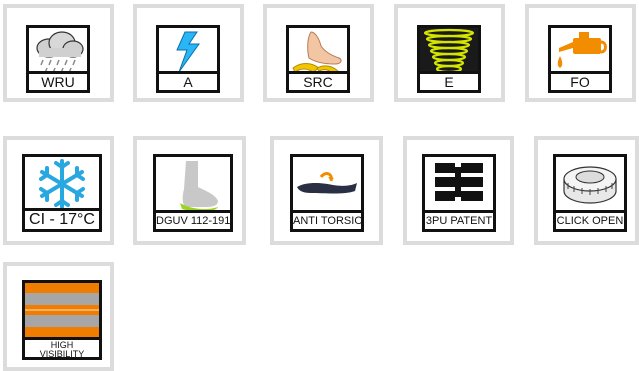  I want to click on feature-tile-a: A, so click(188, 53).